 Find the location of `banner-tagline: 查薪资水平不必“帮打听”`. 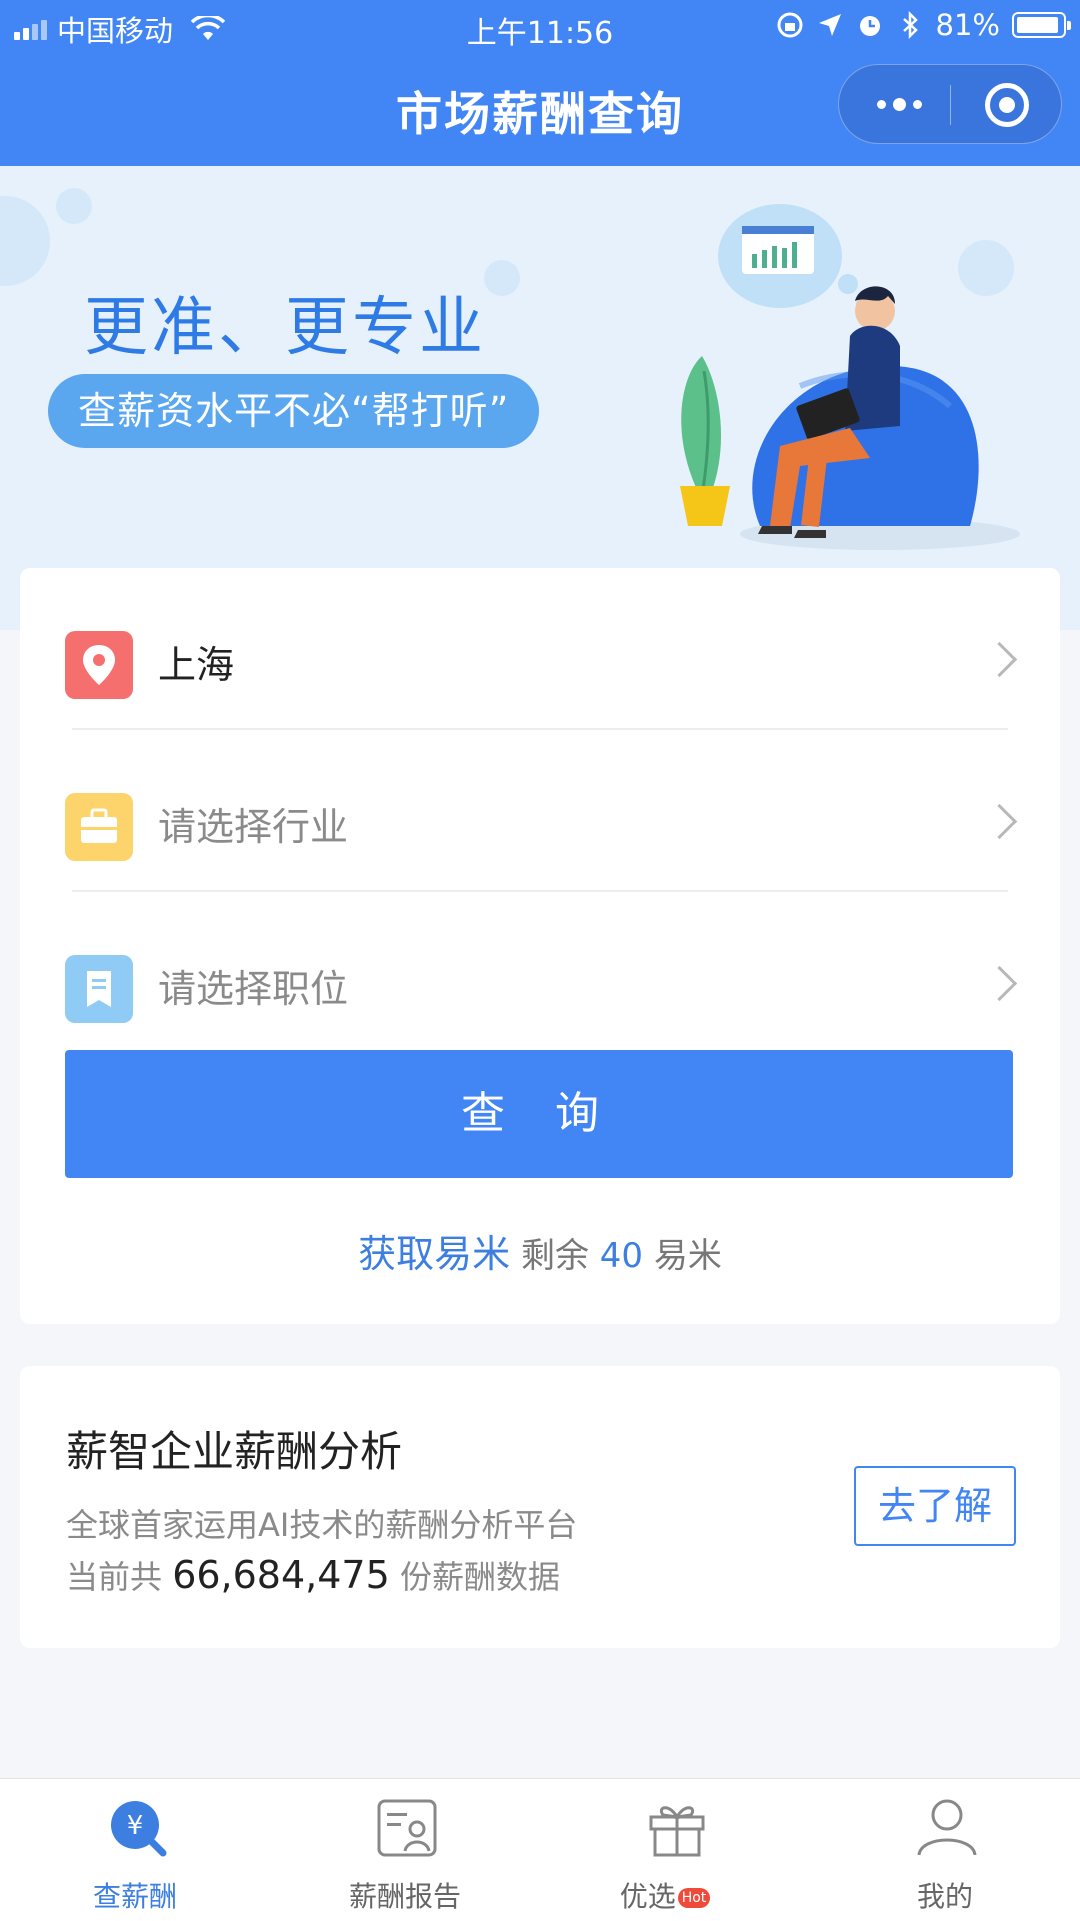

banner-tagline: 查薪资水平不必“帮打听” is located at coordinates (294, 411).